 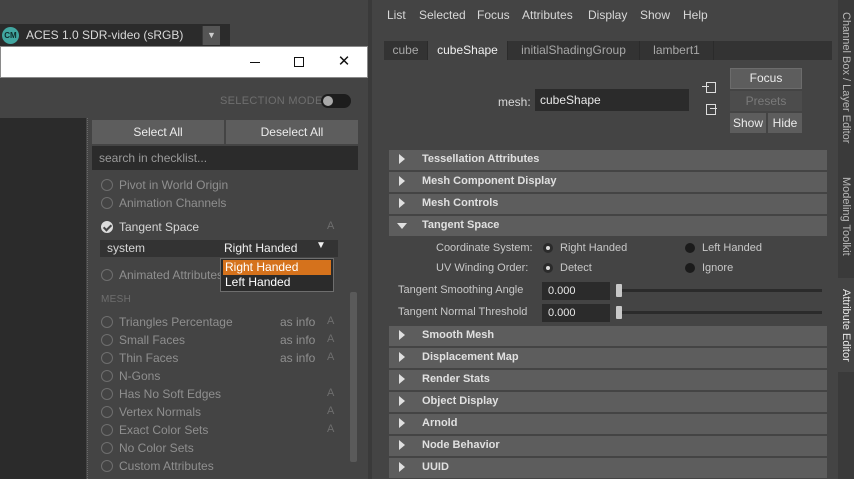 I want to click on section-heading: MESH, so click(x=116, y=299).